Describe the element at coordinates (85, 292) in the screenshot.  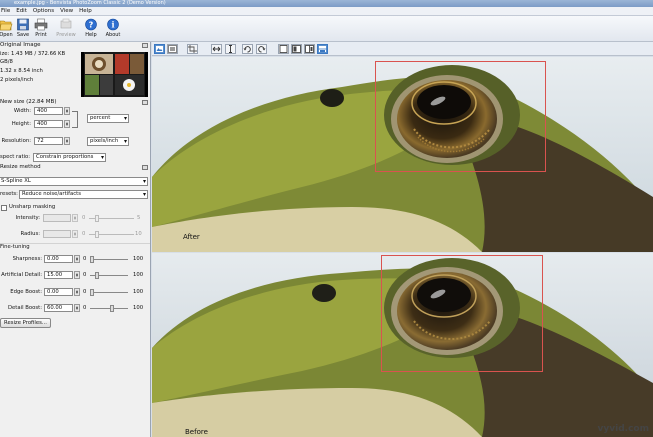
I see `edge-boost-min: 0` at that location.